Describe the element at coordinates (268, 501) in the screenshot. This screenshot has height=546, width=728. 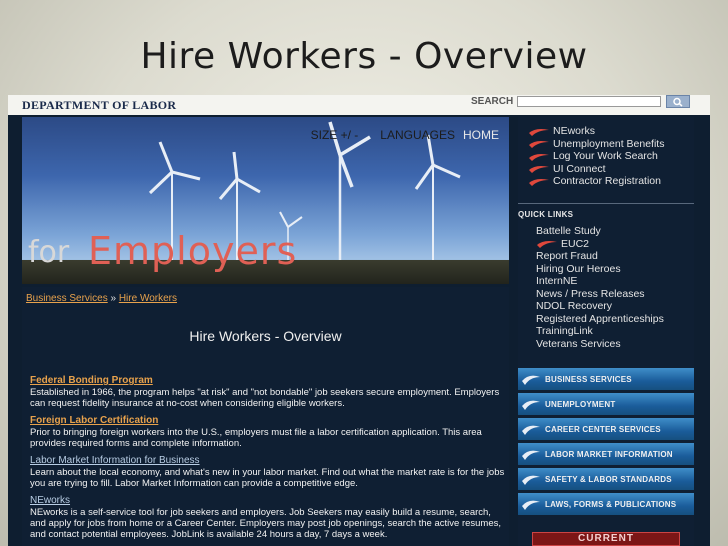
I see `neworks-link: NEworks` at that location.